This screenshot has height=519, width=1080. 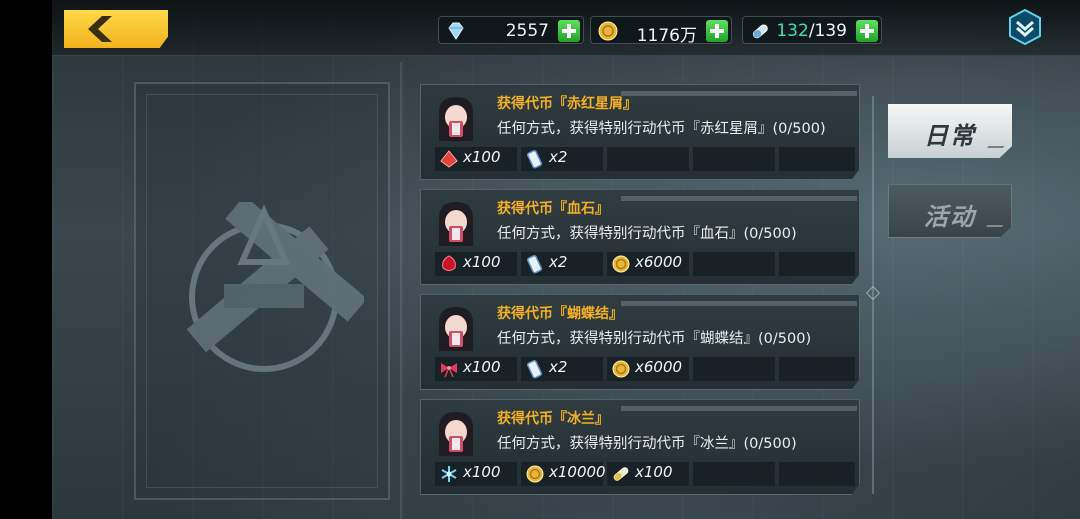 I want to click on blood-stone-icon, so click(x=449, y=263).